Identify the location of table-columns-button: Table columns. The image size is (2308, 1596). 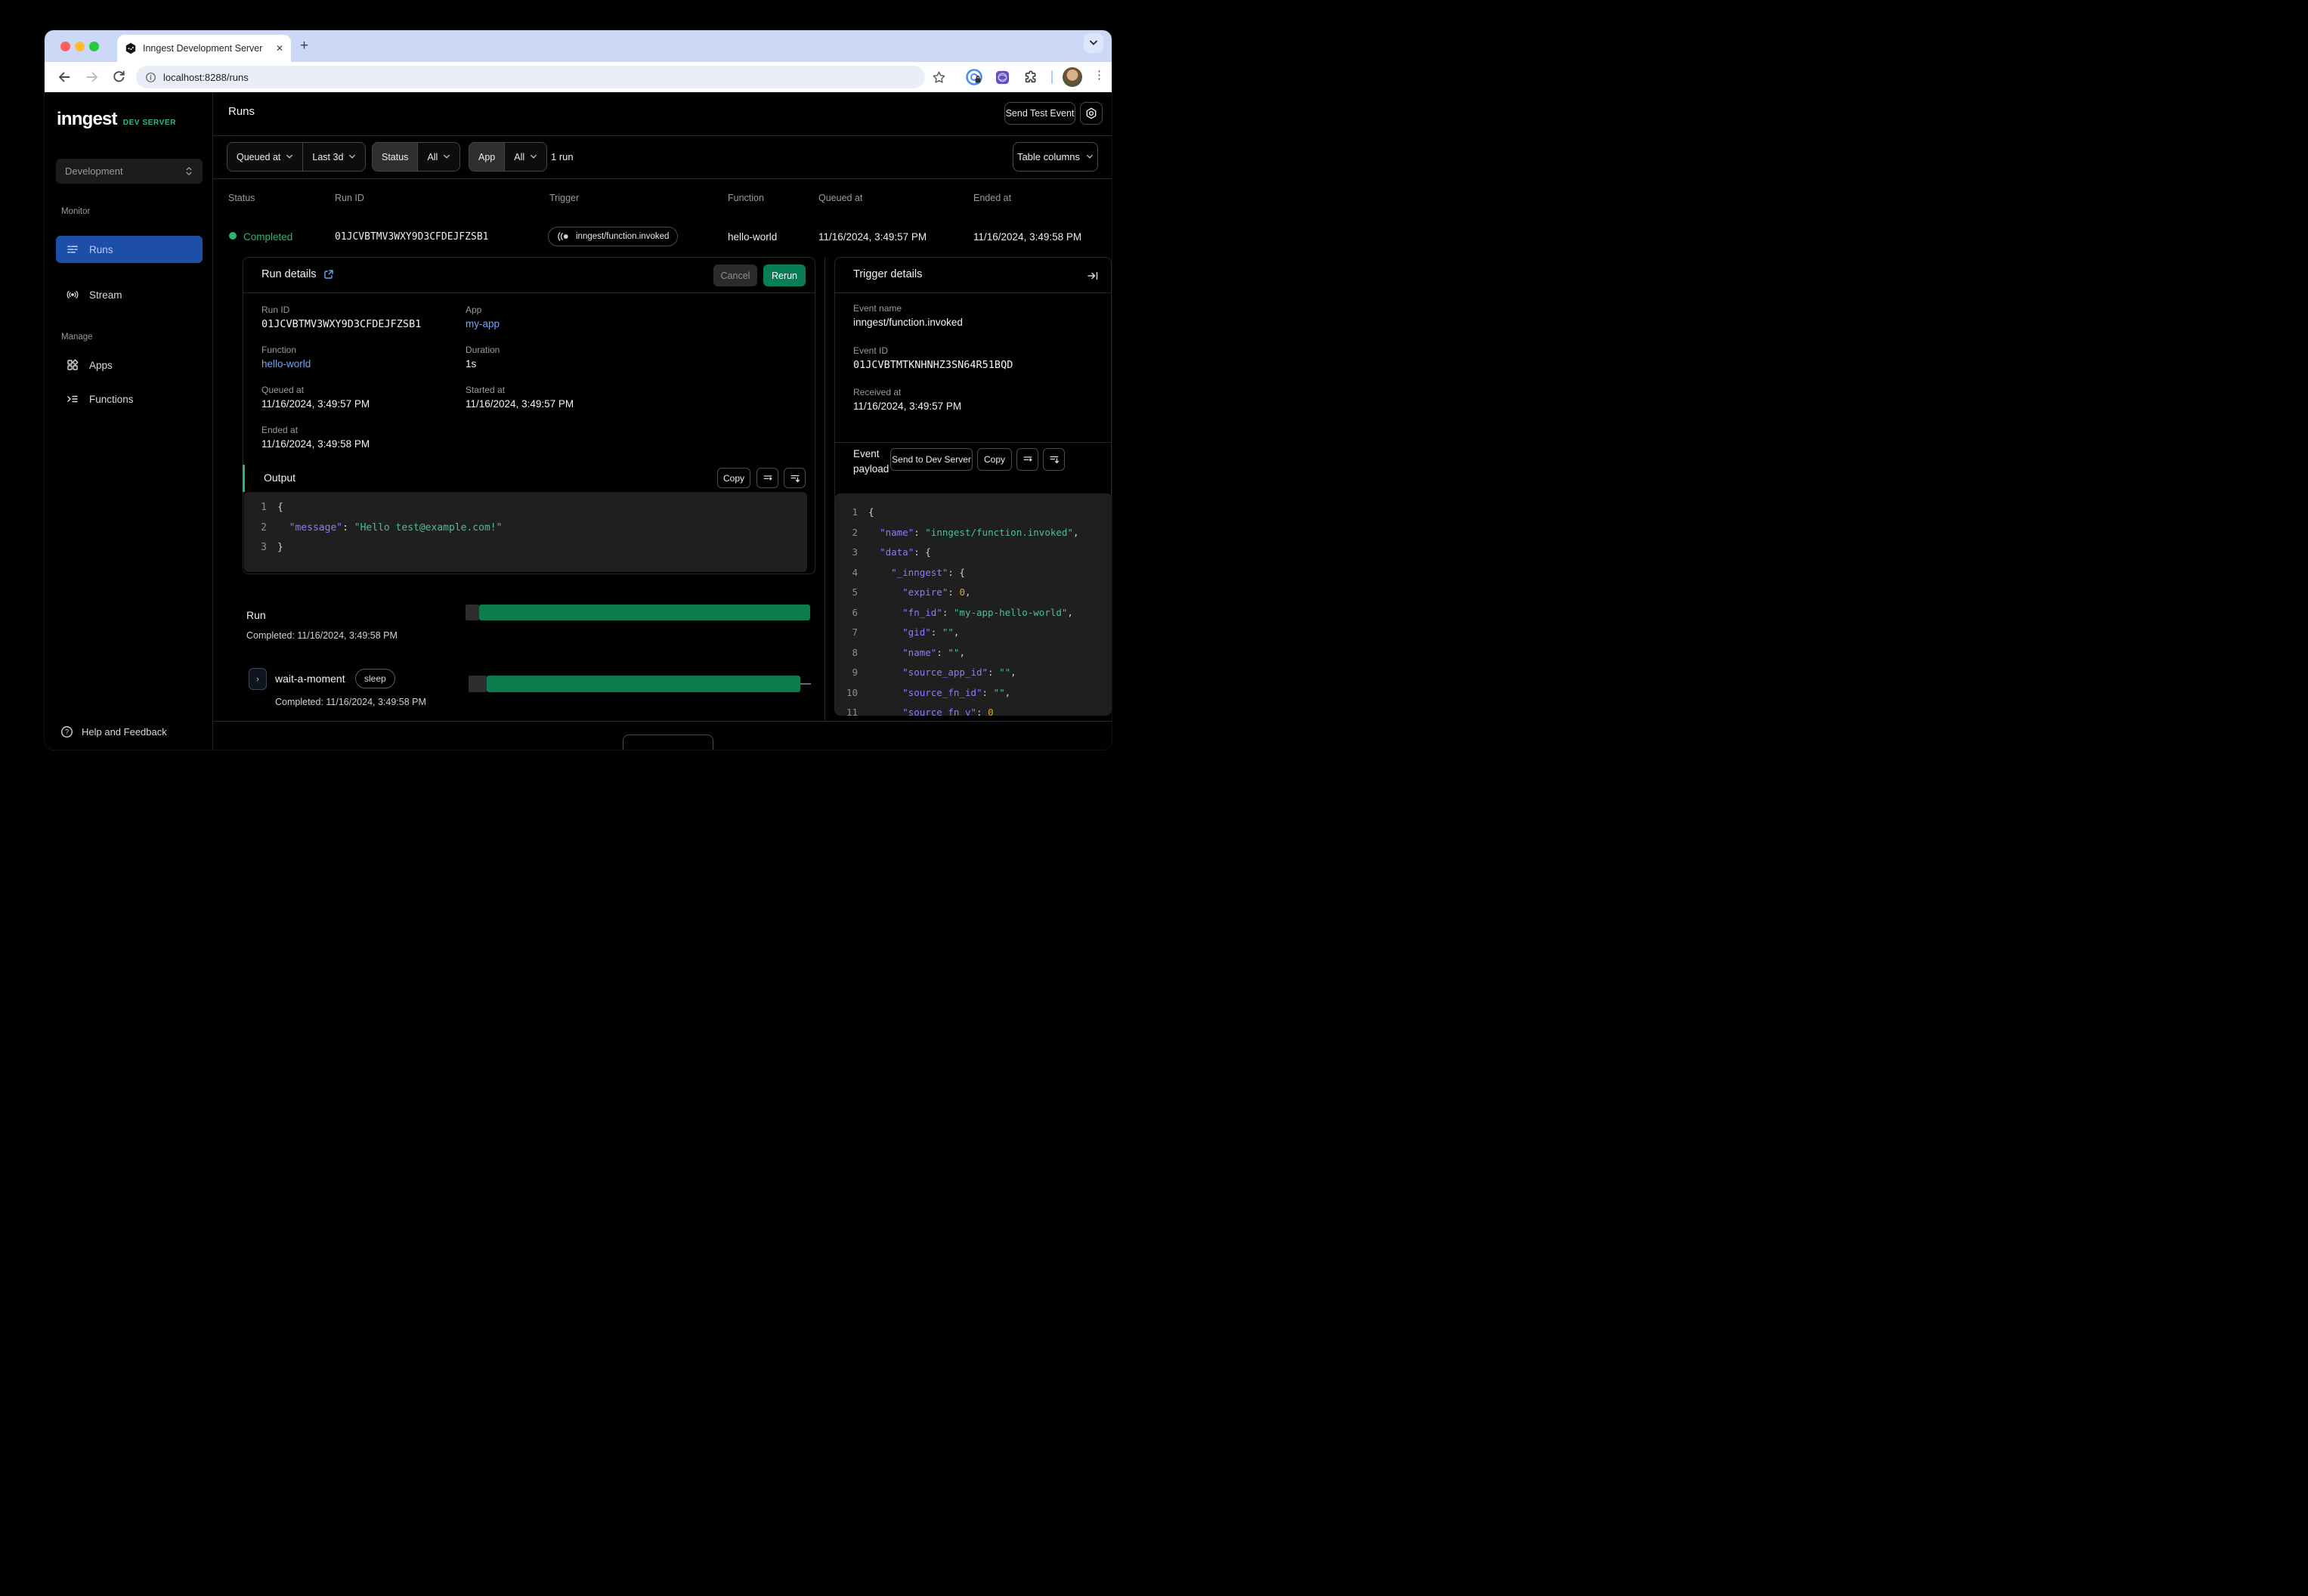
(1055, 157).